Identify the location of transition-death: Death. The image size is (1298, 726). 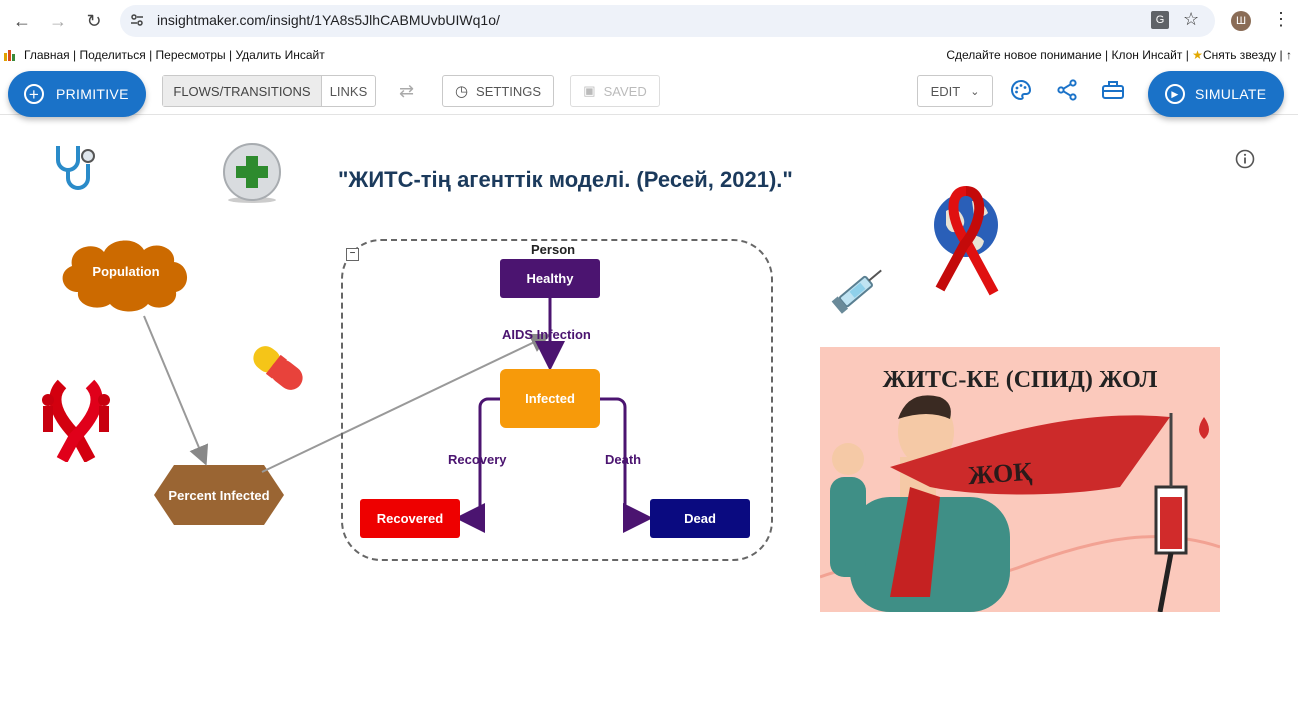
(623, 459).